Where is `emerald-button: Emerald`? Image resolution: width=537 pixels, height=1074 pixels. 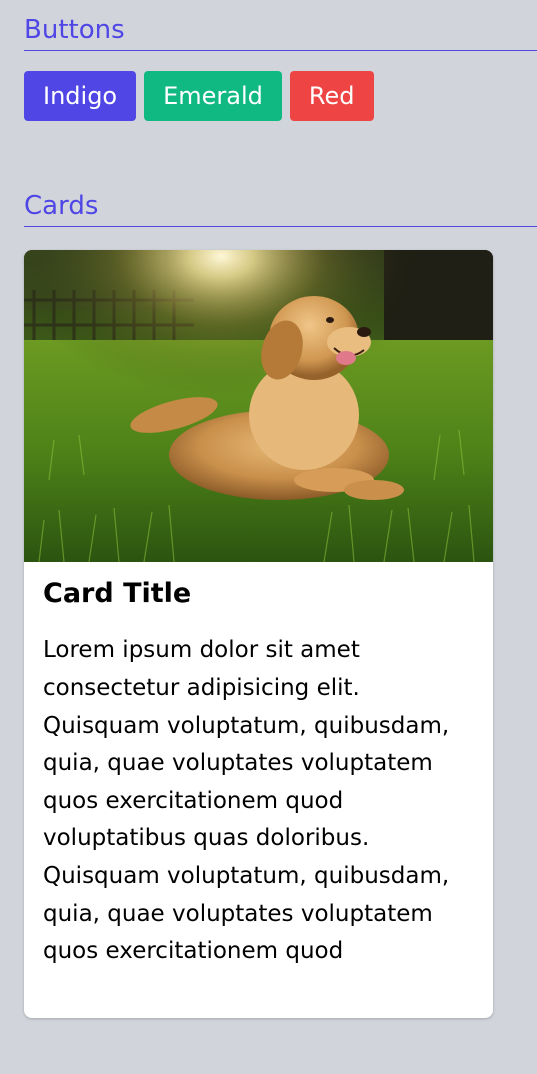 emerald-button: Emerald is located at coordinates (213, 96).